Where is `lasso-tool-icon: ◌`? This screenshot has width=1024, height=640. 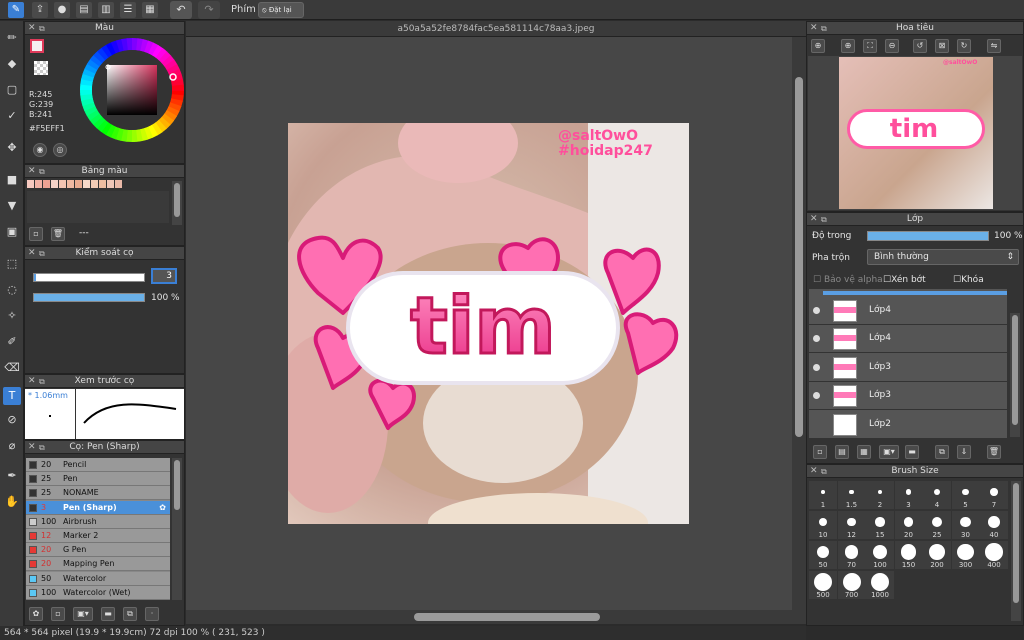
lasso-tool-icon: ◌ is located at coordinates (12, 290).